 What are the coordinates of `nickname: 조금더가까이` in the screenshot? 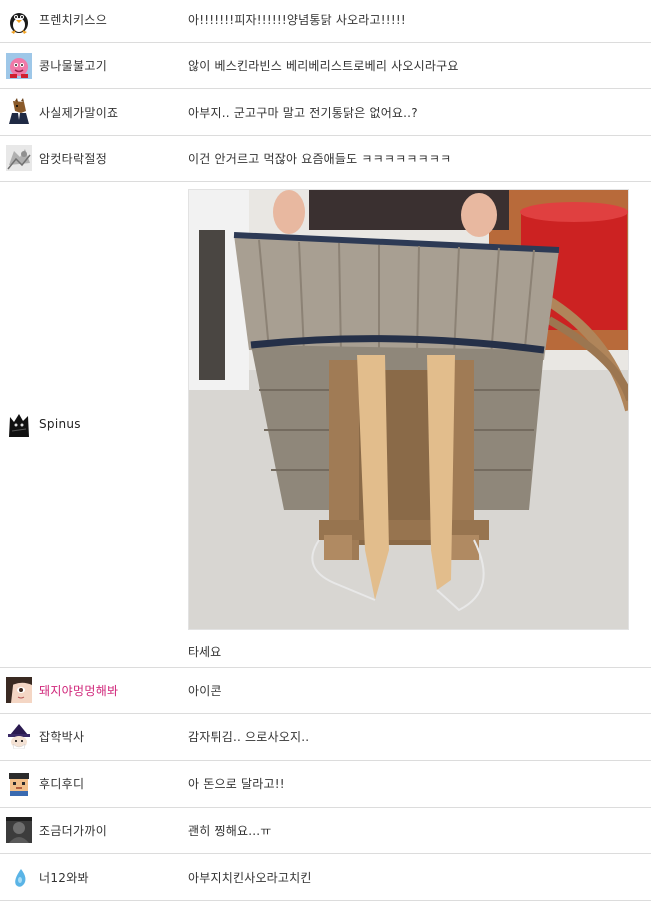 It's located at (73, 830).